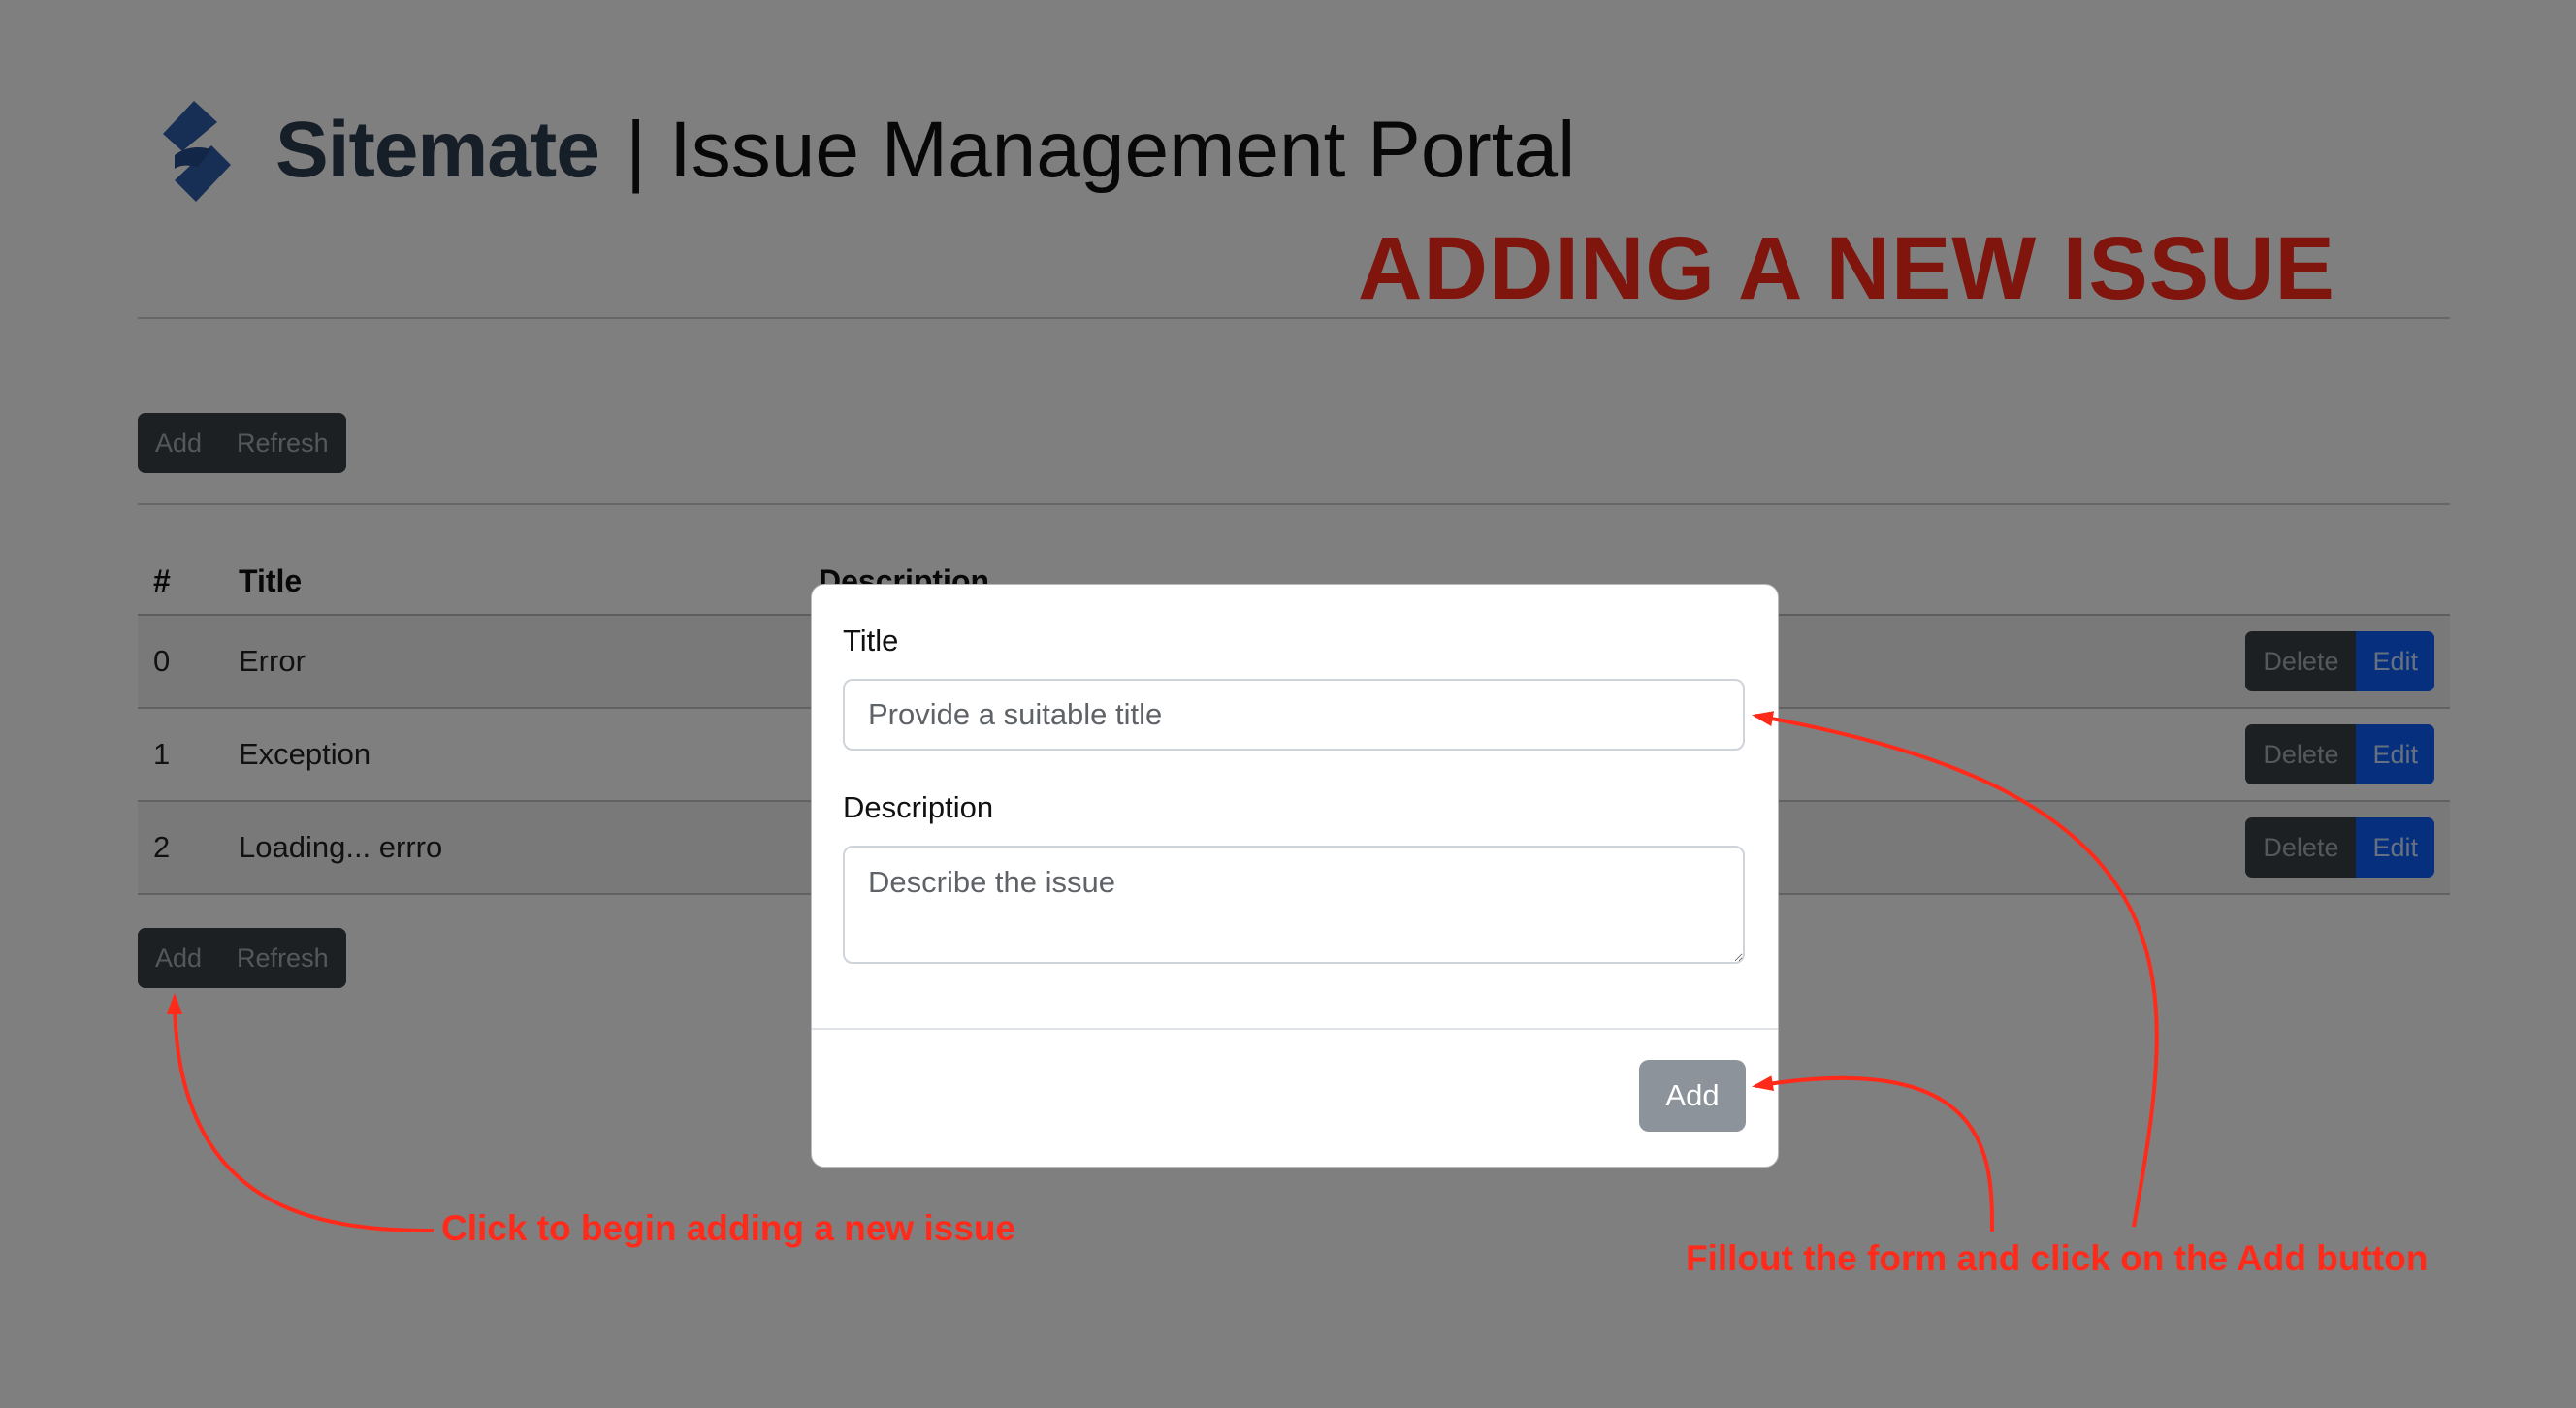  I want to click on annotation-left-note: Click to begin adding a new issue, so click(728, 1228).